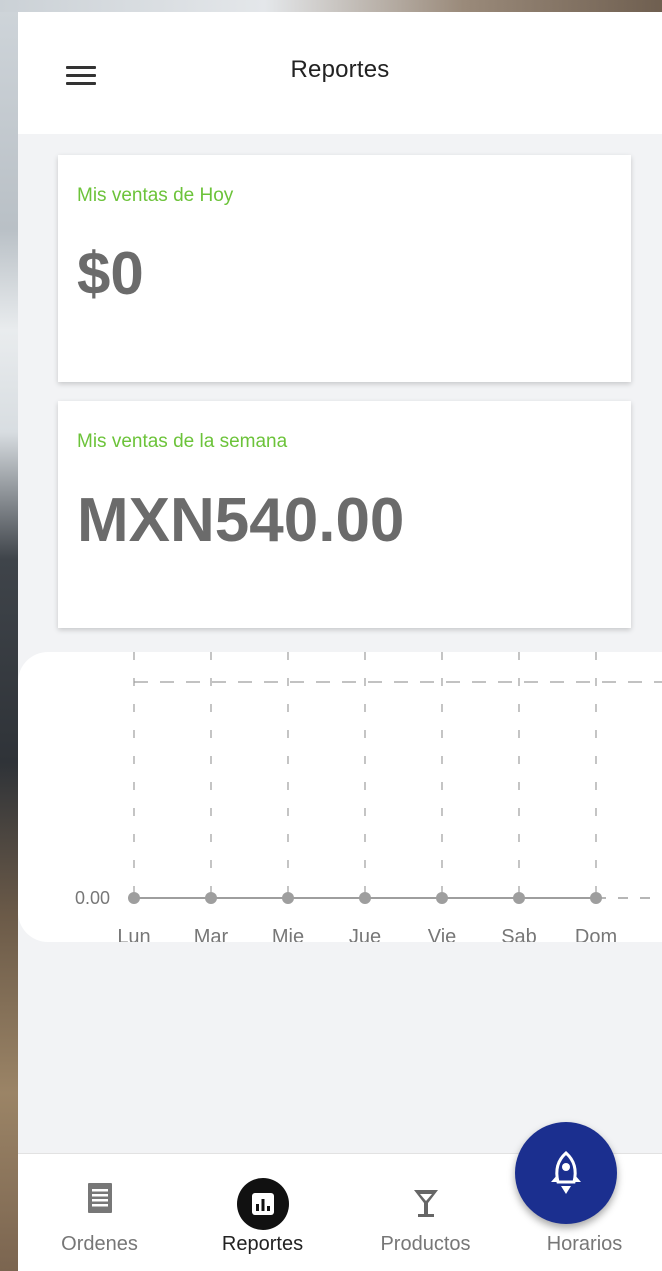 This screenshot has height=1271, width=662. Describe the element at coordinates (262, 1206) in the screenshot. I see `bar-chart-icon` at that location.